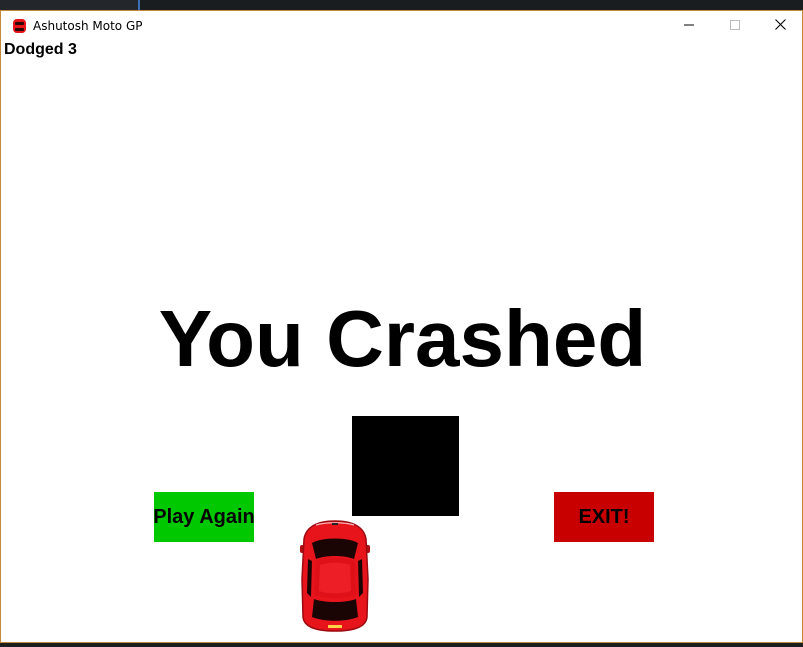 The width and height of the screenshot is (803, 647). I want to click on close-icon, so click(780, 26).